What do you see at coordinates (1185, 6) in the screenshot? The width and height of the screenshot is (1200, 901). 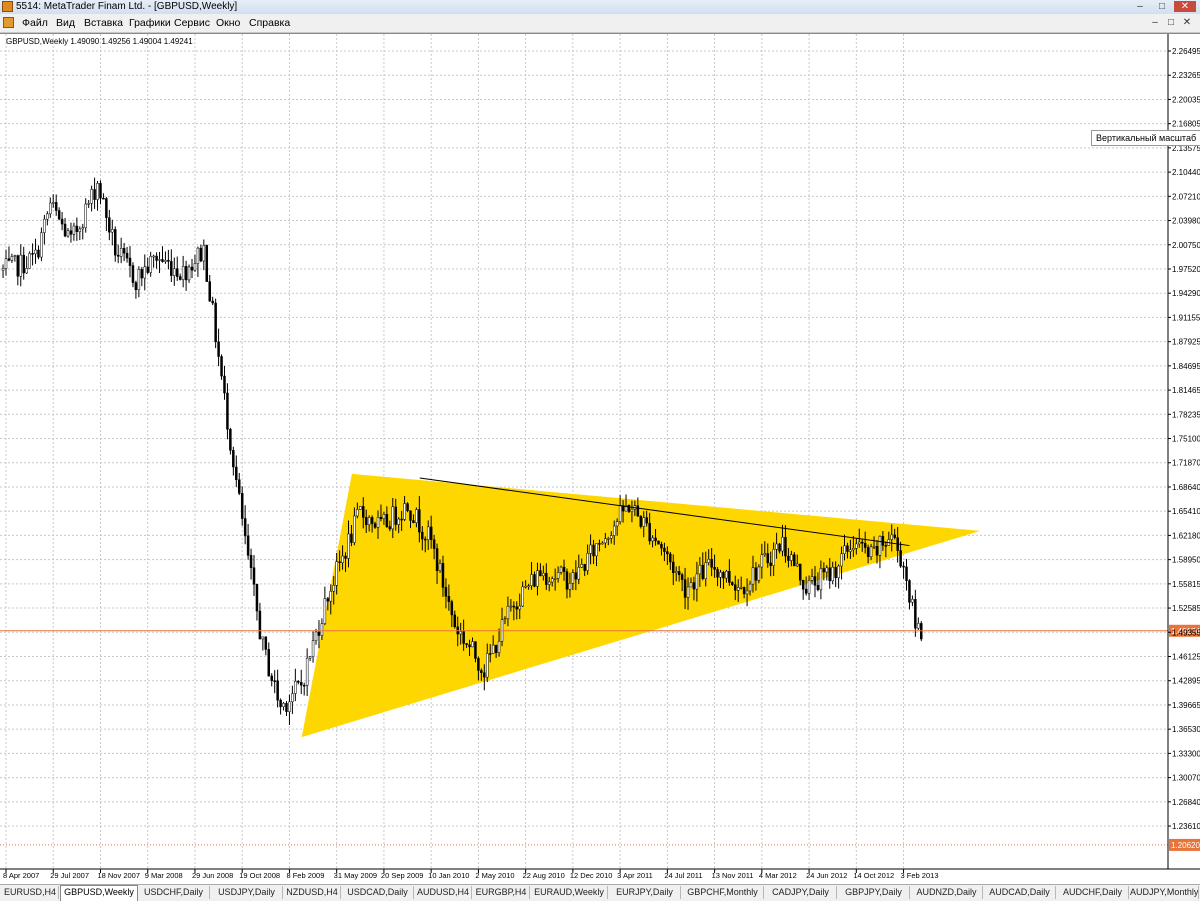 I see `close-button: ✕` at bounding box center [1185, 6].